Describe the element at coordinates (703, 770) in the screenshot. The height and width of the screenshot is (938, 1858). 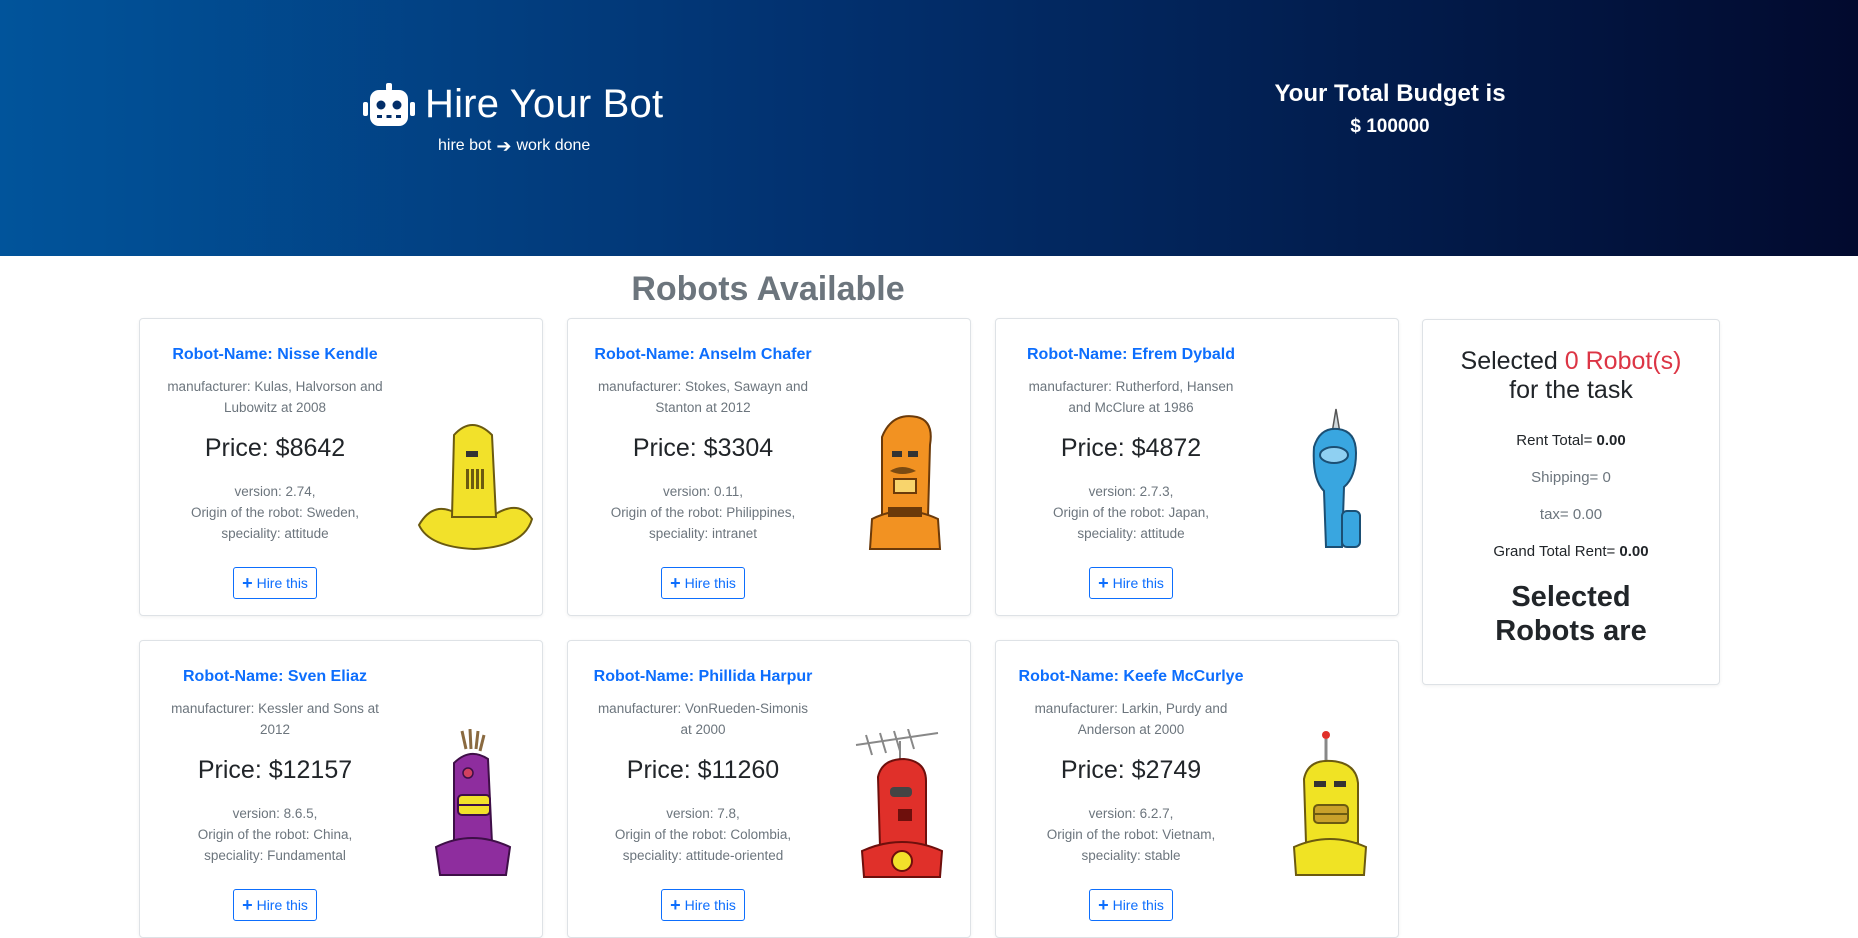
I see `robot-price: Price: $11260` at that location.